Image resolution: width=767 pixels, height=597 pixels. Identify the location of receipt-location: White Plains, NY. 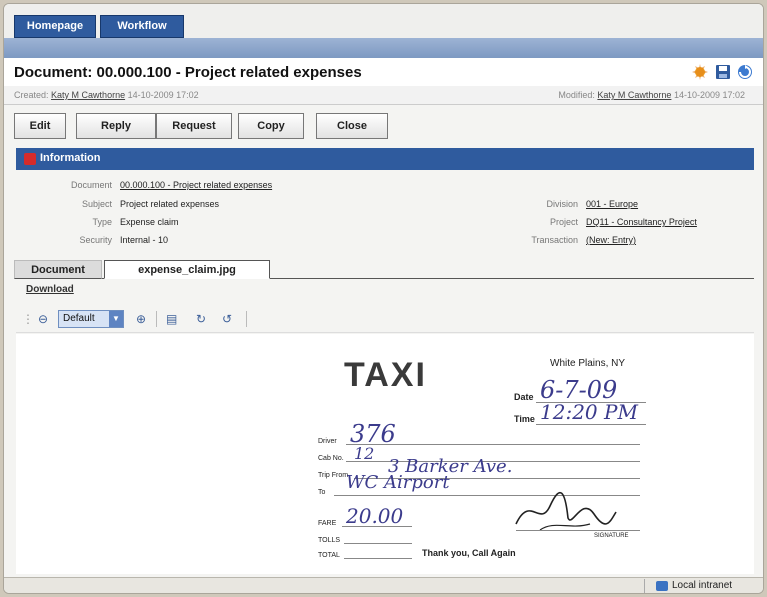
(588, 363).